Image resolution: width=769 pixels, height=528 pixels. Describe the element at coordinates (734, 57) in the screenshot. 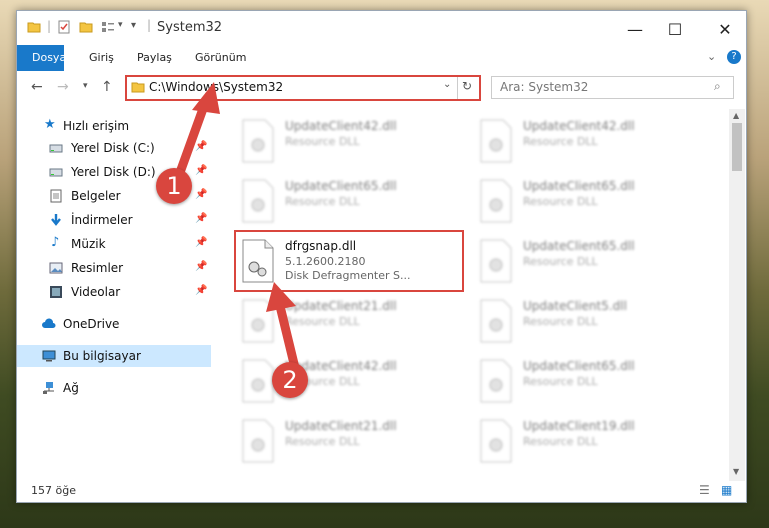

I see `help-icon: ?` at that location.